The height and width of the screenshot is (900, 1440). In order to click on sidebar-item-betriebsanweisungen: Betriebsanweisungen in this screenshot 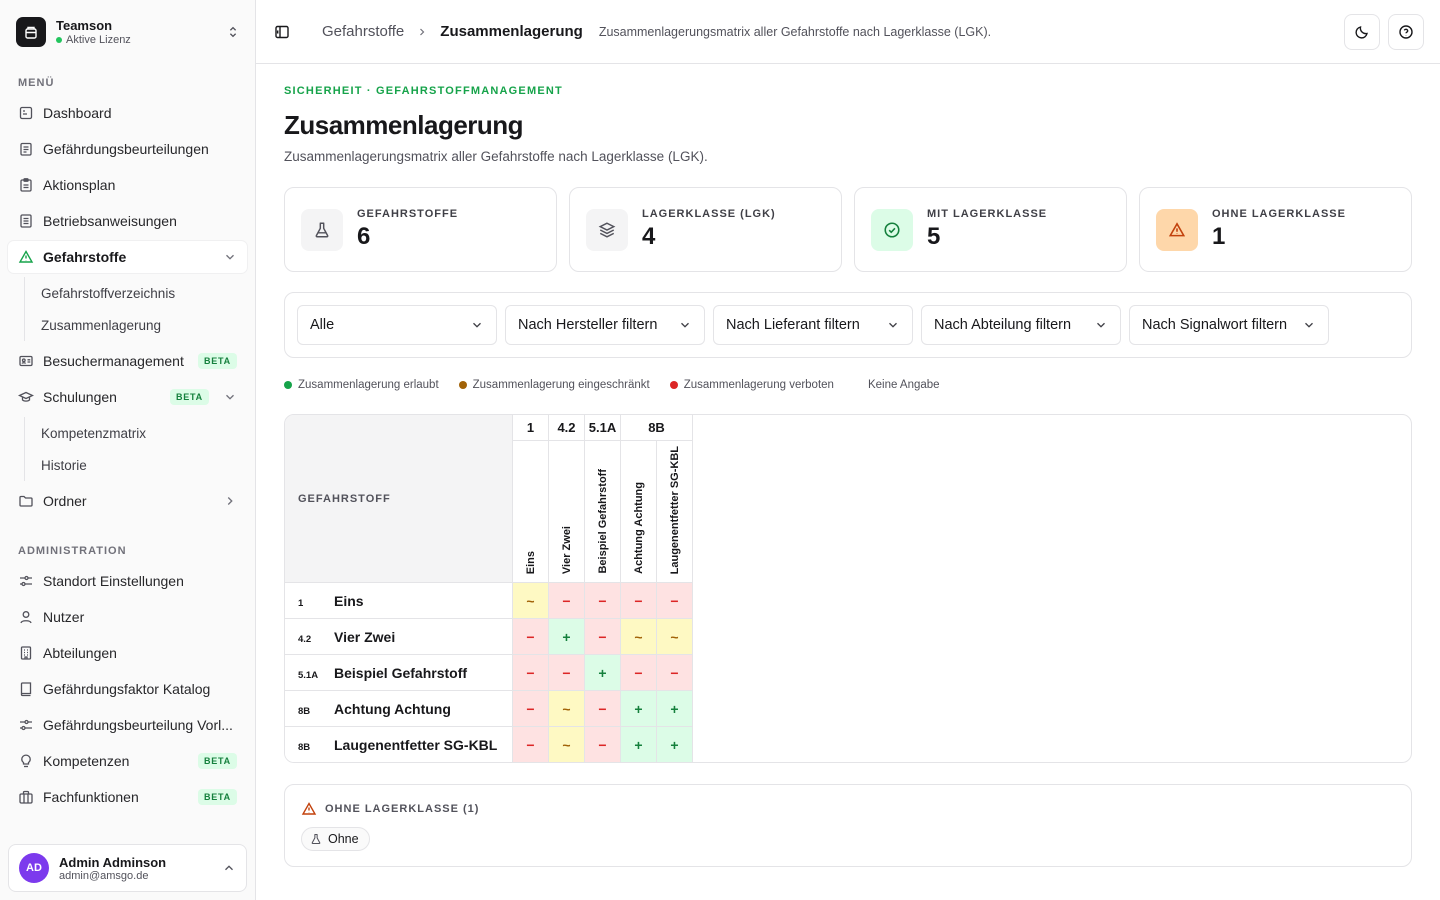, I will do `click(127, 221)`.